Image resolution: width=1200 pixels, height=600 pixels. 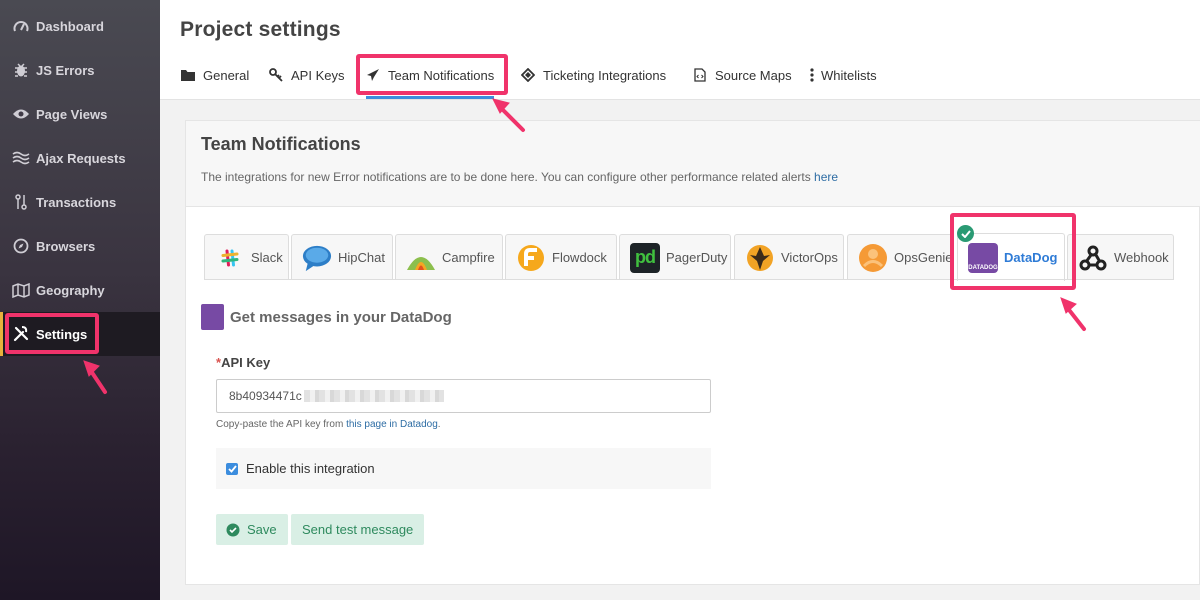 What do you see at coordinates (1068, 305) in the screenshot?
I see `datadog-arrow-head` at bounding box center [1068, 305].